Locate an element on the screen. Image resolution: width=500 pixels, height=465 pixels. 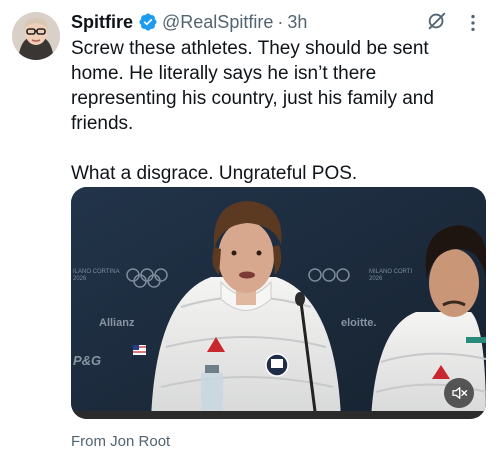
volume-muted-icon is located at coordinates (460, 393).